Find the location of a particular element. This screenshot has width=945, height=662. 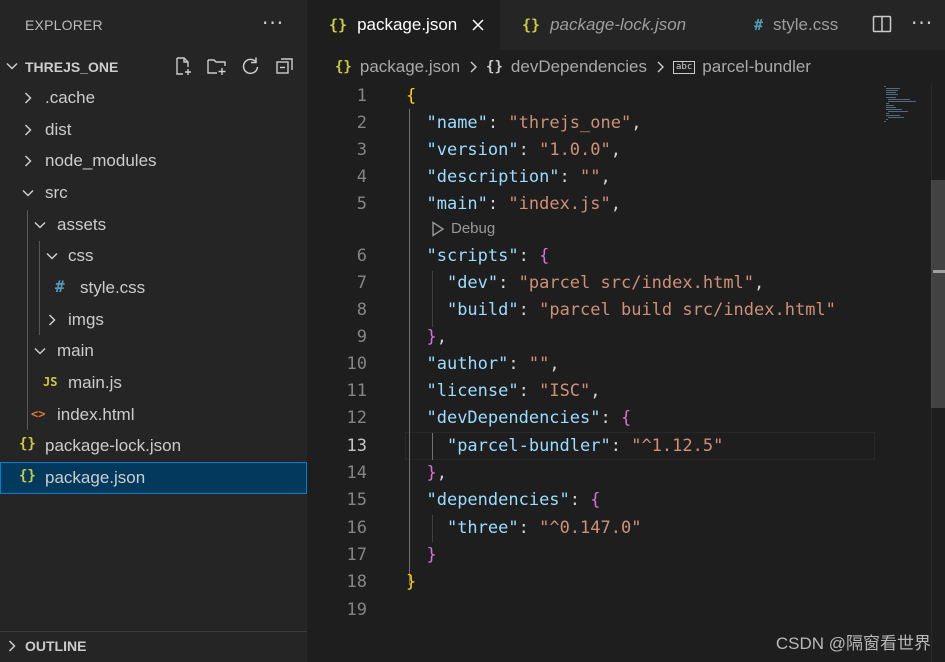

code-line: "build": "parcel build src/index.html" is located at coordinates (641, 310).